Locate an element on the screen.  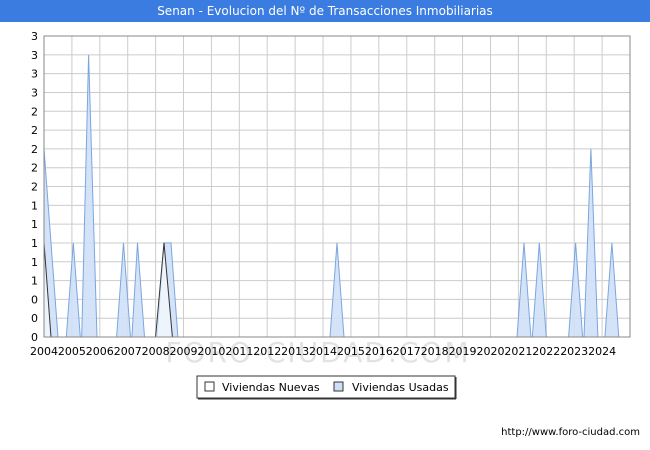
x-tick-label: 2014 is located at coordinates (323, 351).